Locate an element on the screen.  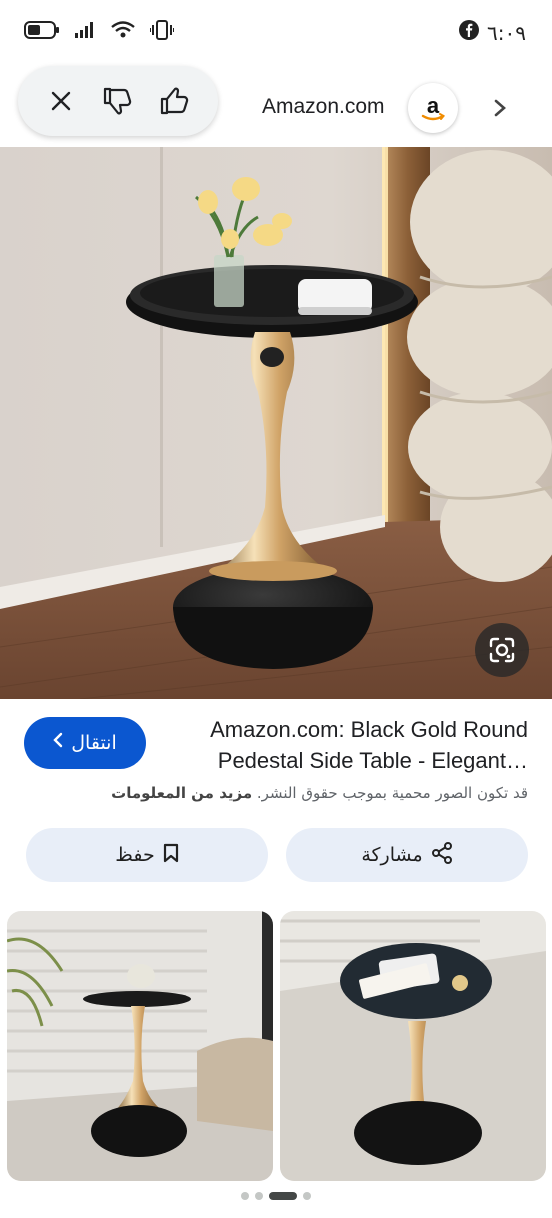
thumbs-up-button is located at coordinates (175, 101).